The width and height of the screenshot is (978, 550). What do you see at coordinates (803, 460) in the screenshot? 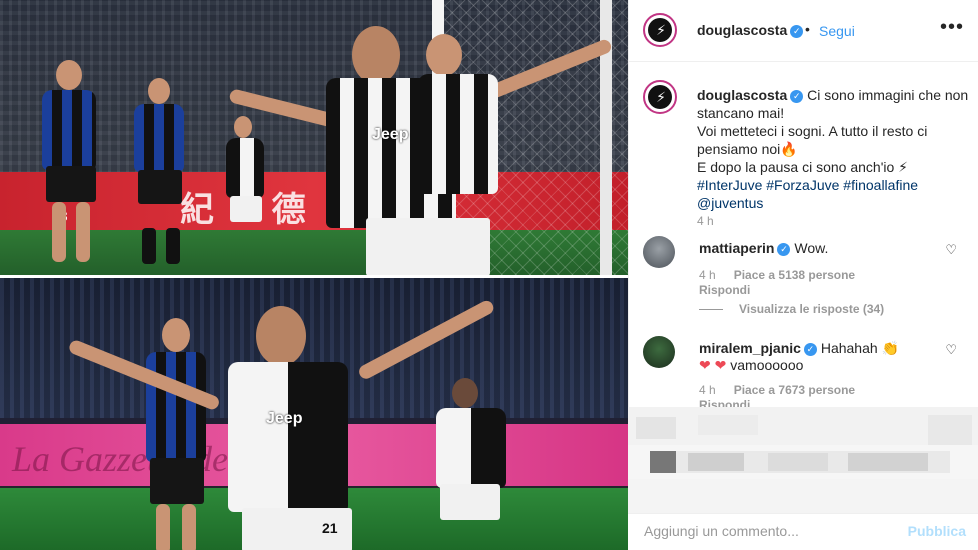
I see `blurred-overlay` at bounding box center [803, 460].